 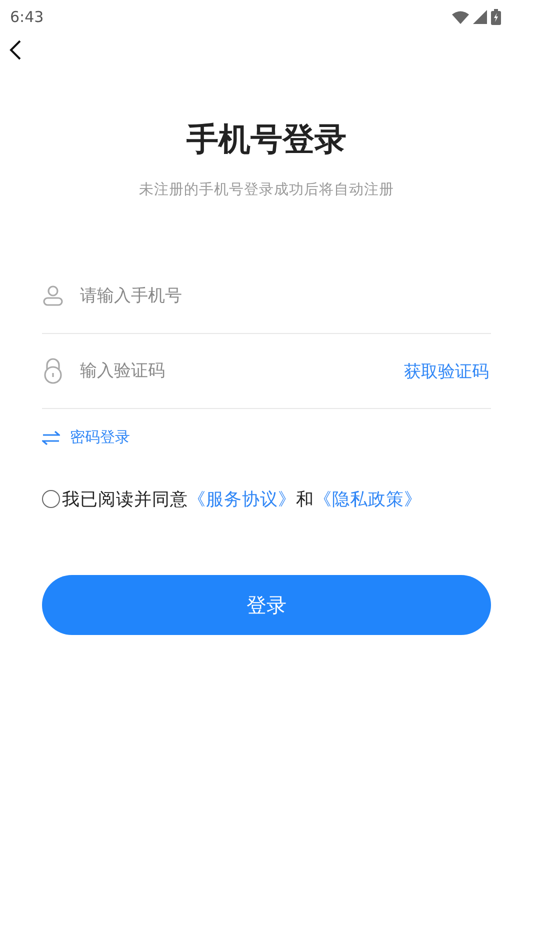 I want to click on login-button: 登录, so click(x=266, y=605).